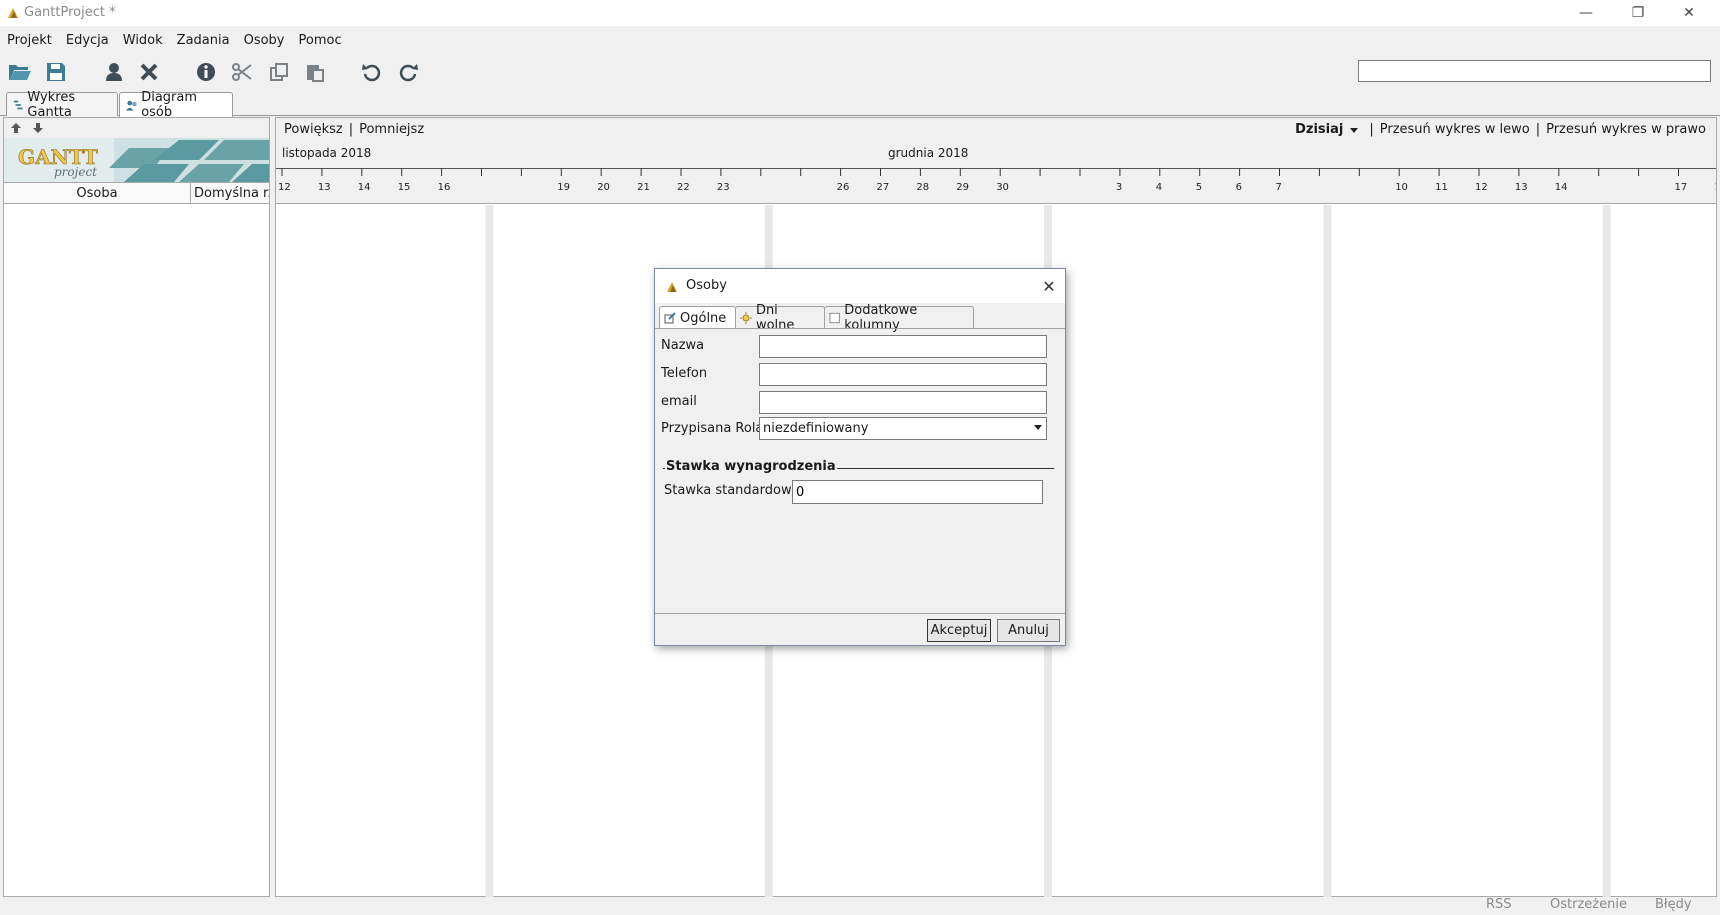 The height and width of the screenshot is (915, 1720). I want to click on new-person-button, so click(114, 72).